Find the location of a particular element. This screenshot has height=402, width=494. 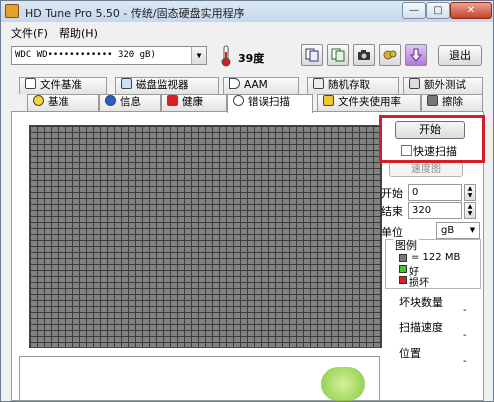

position-label: 位置 is located at coordinates (410, 353).